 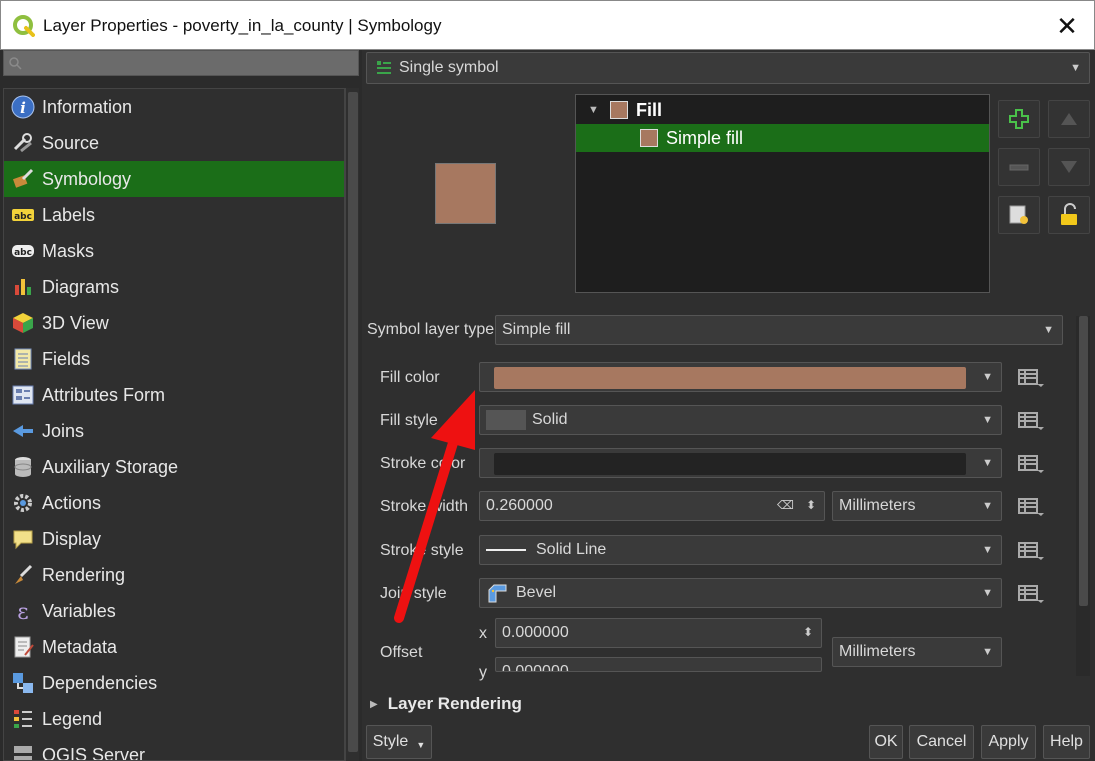 I want to click on svg-text: i, so click(x=23, y=108).